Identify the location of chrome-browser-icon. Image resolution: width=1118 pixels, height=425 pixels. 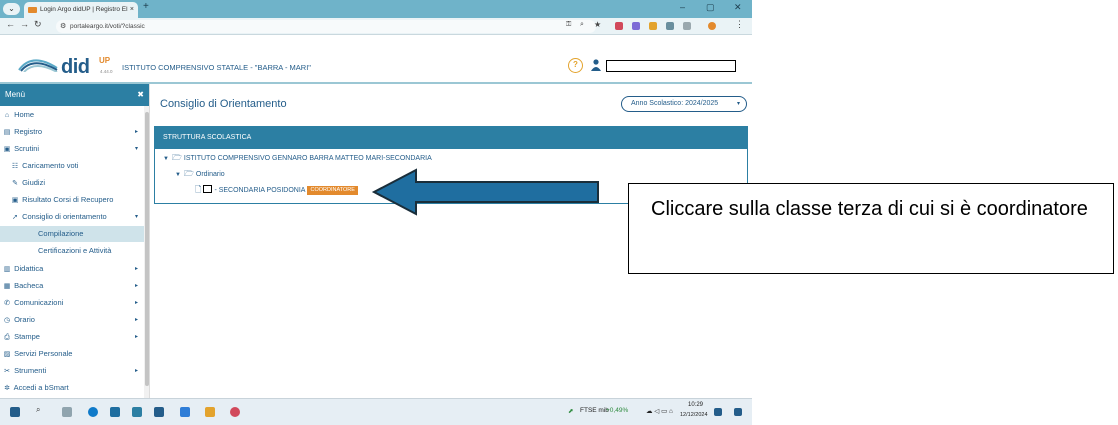
(235, 412).